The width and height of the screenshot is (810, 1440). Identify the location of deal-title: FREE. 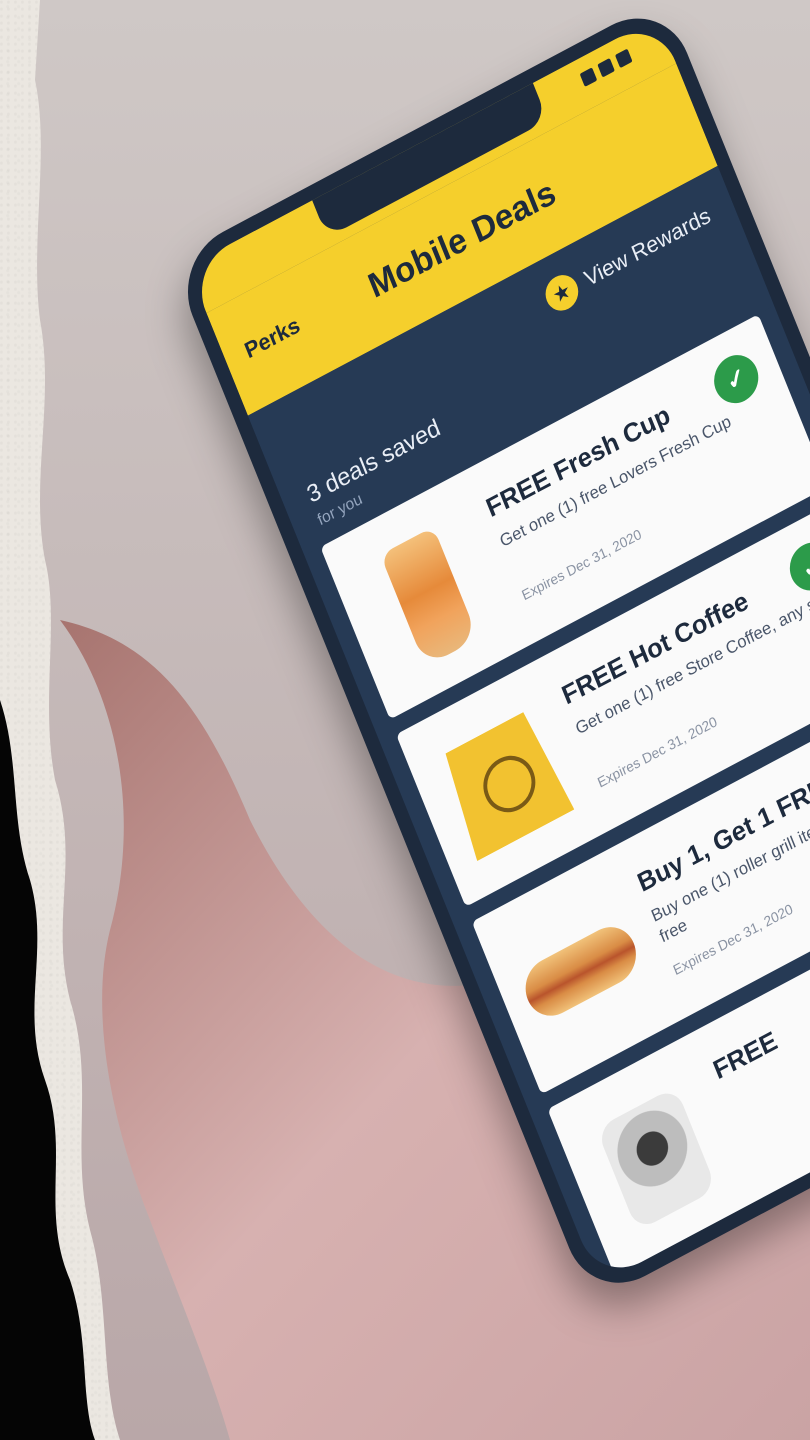
(745, 1055).